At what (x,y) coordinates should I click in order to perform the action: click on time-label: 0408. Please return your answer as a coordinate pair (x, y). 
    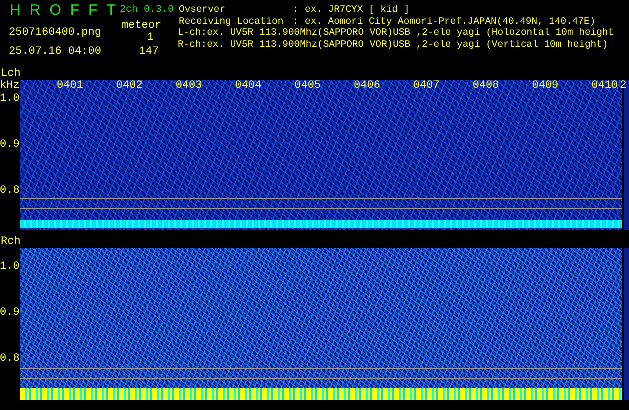
    Looking at the image, I should click on (486, 86).